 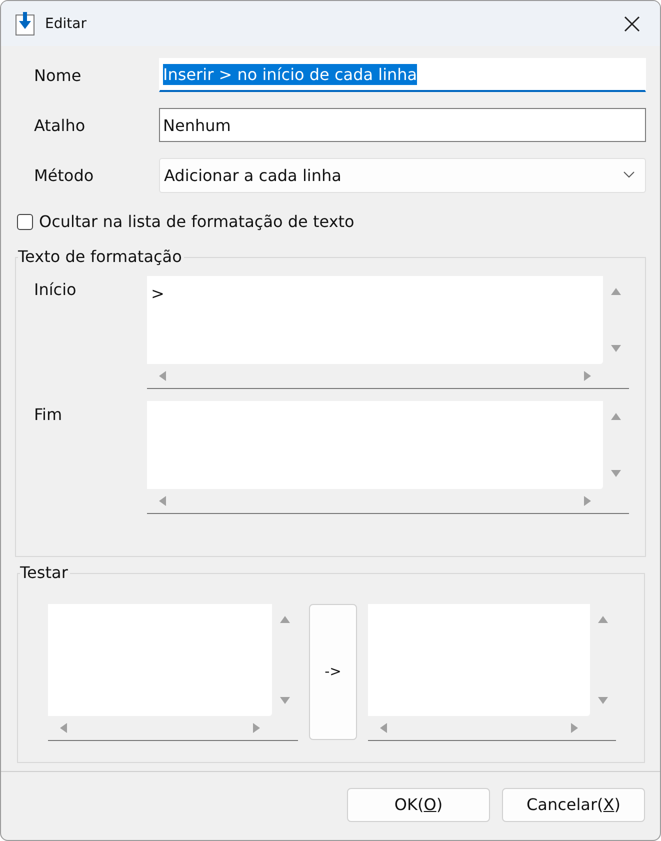 I want to click on checkbox, so click(x=25, y=222).